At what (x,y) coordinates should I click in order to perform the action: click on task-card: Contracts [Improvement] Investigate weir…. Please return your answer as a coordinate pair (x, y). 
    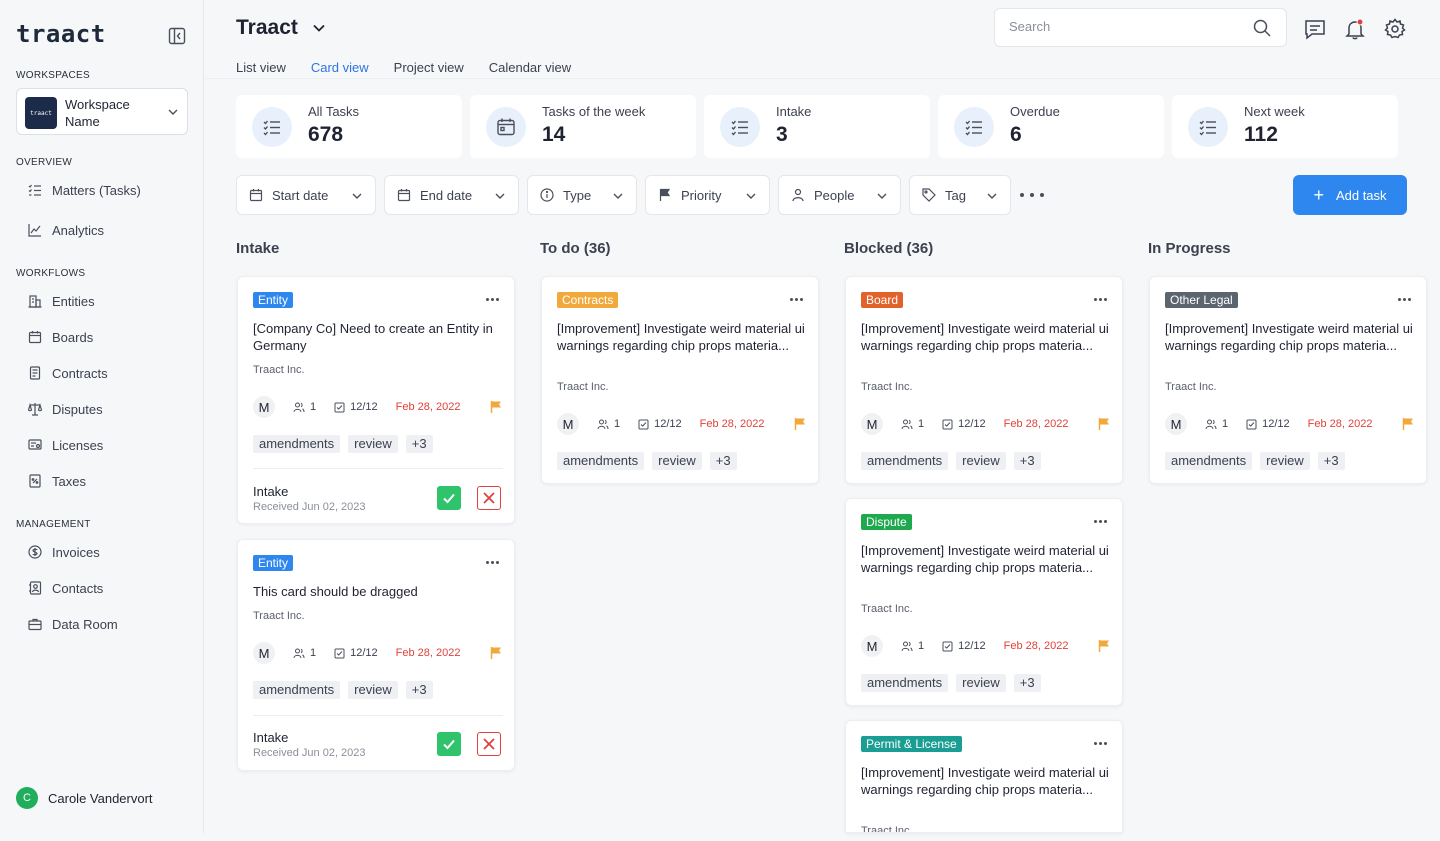
    Looking at the image, I should click on (680, 380).